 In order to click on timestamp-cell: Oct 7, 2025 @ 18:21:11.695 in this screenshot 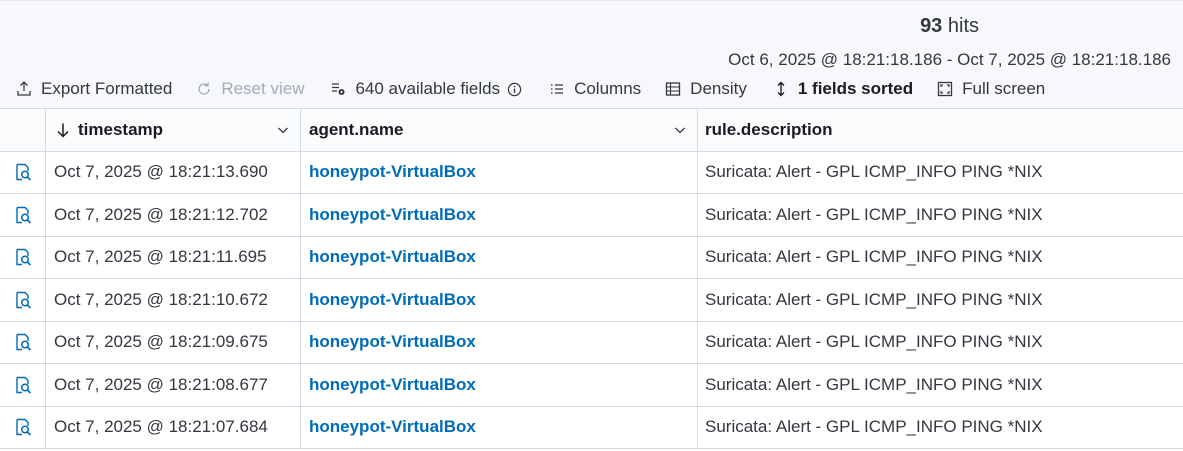, I will do `click(173, 257)`.